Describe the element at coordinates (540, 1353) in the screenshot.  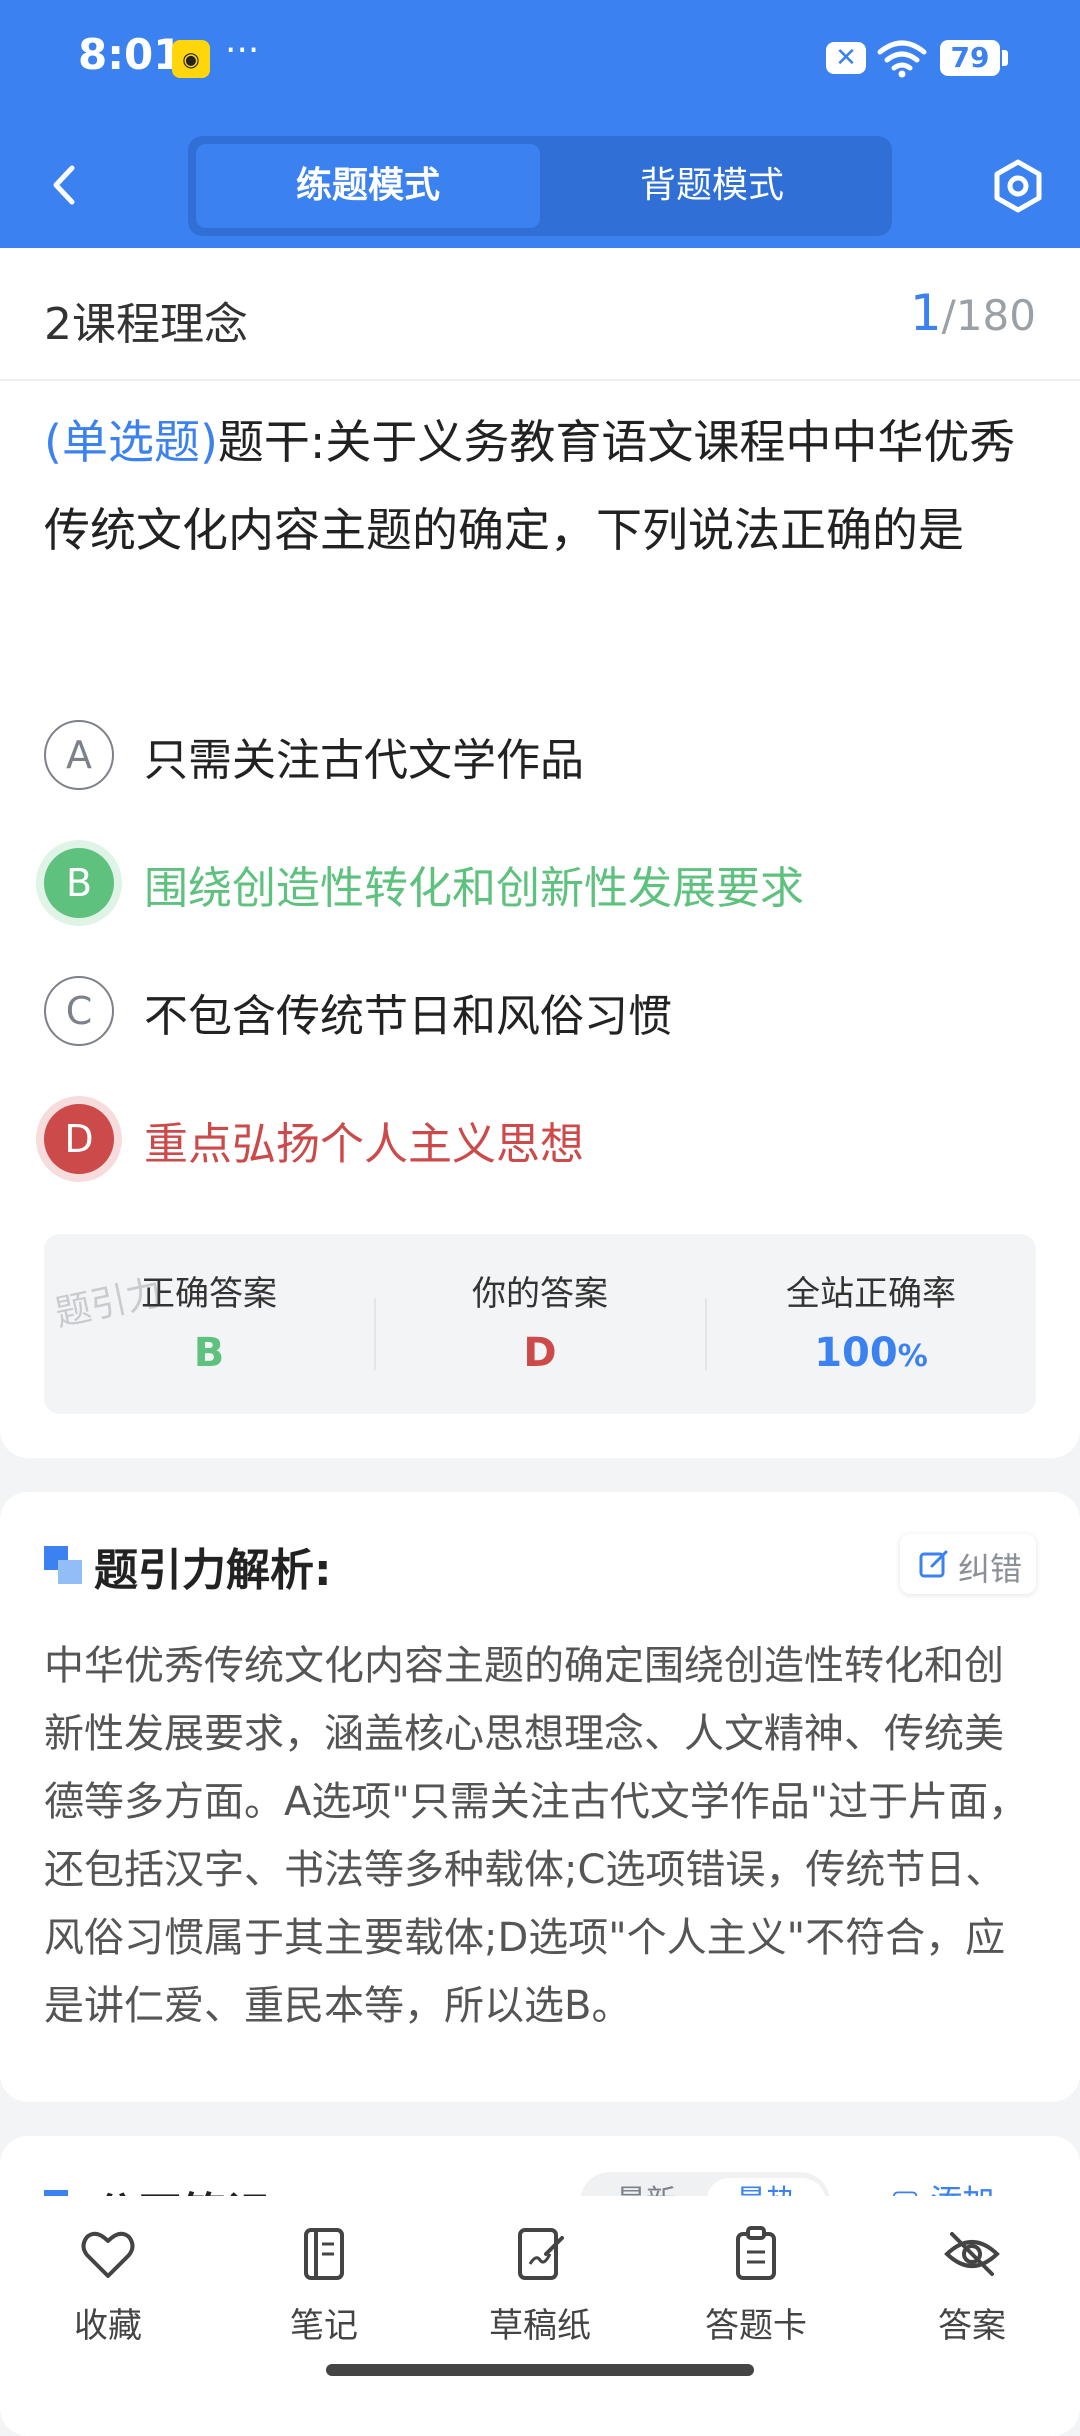
I see `your-answer-value: D` at that location.